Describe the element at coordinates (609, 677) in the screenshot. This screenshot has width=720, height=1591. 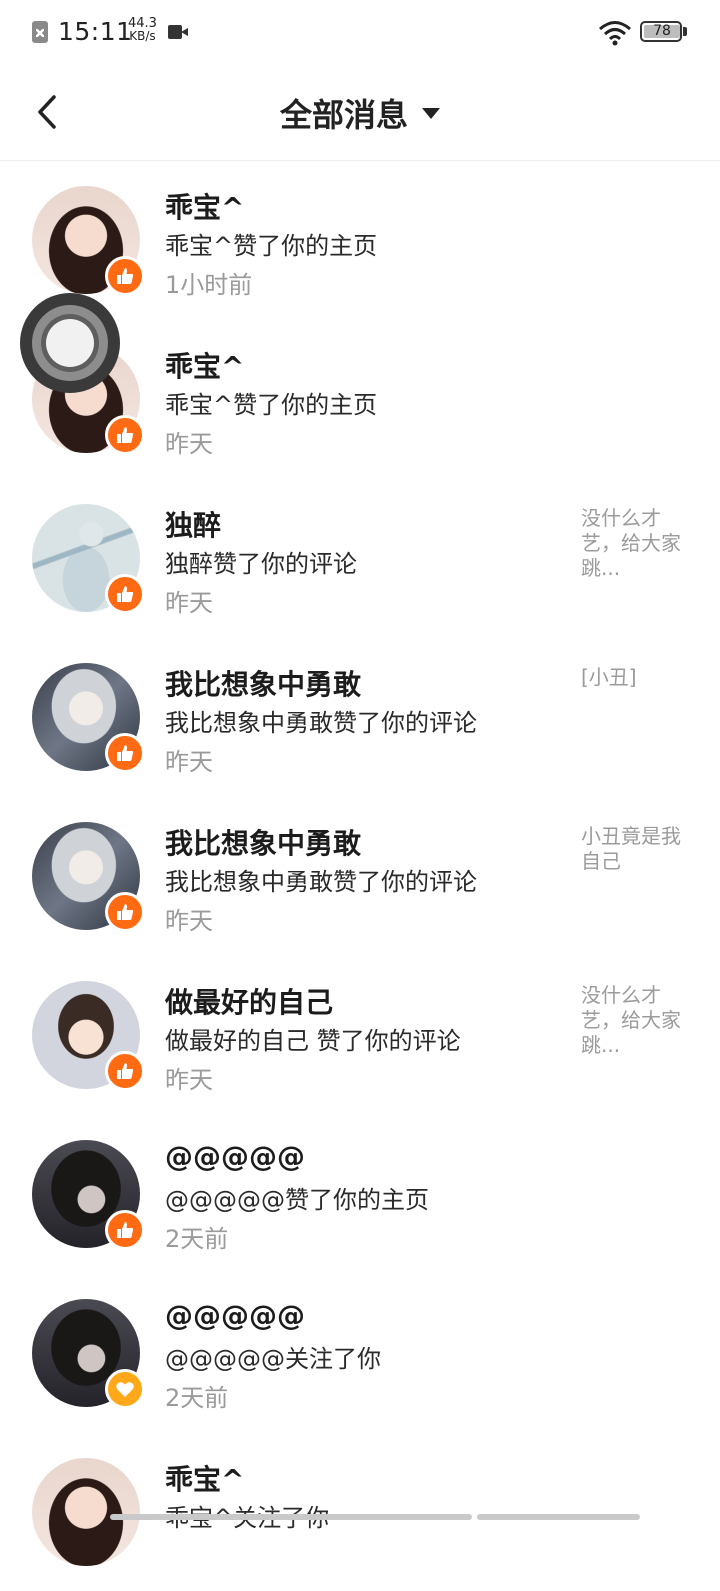
I see `comment-preview: [小丑]` at that location.